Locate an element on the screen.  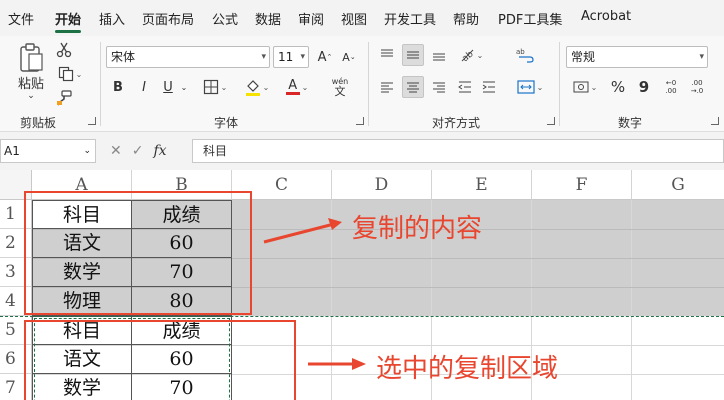
decrease-indent-icon is located at coordinates (465, 87).